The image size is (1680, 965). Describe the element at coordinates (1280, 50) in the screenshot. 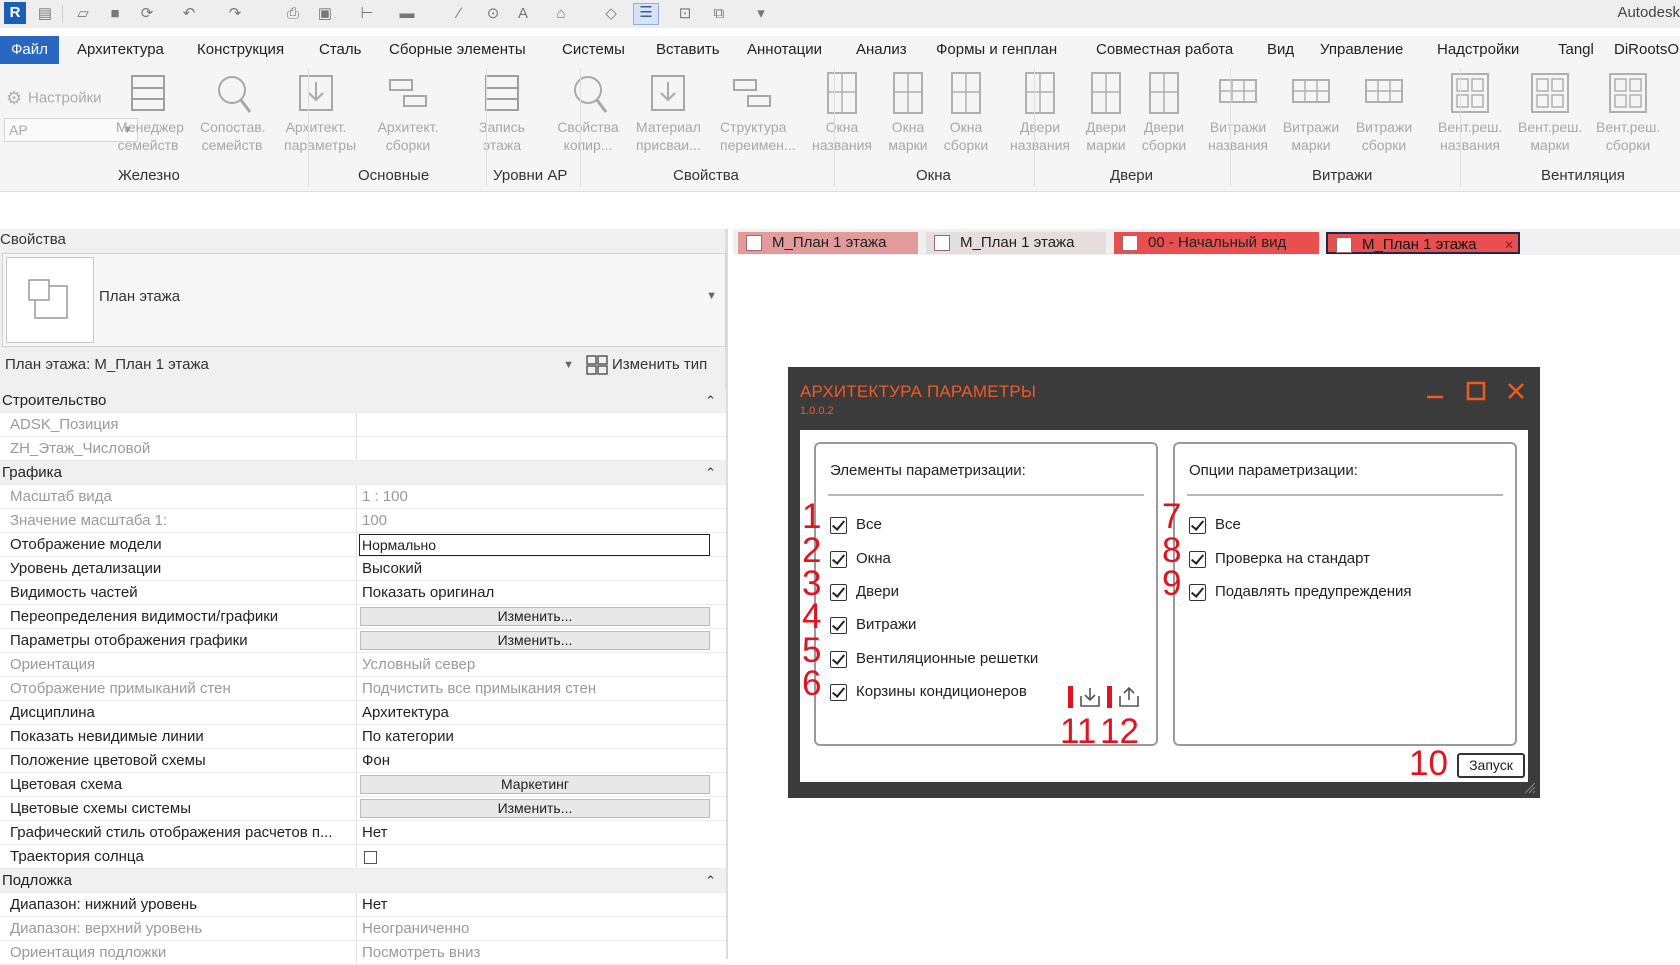

I see `tab-view: Вид` at that location.